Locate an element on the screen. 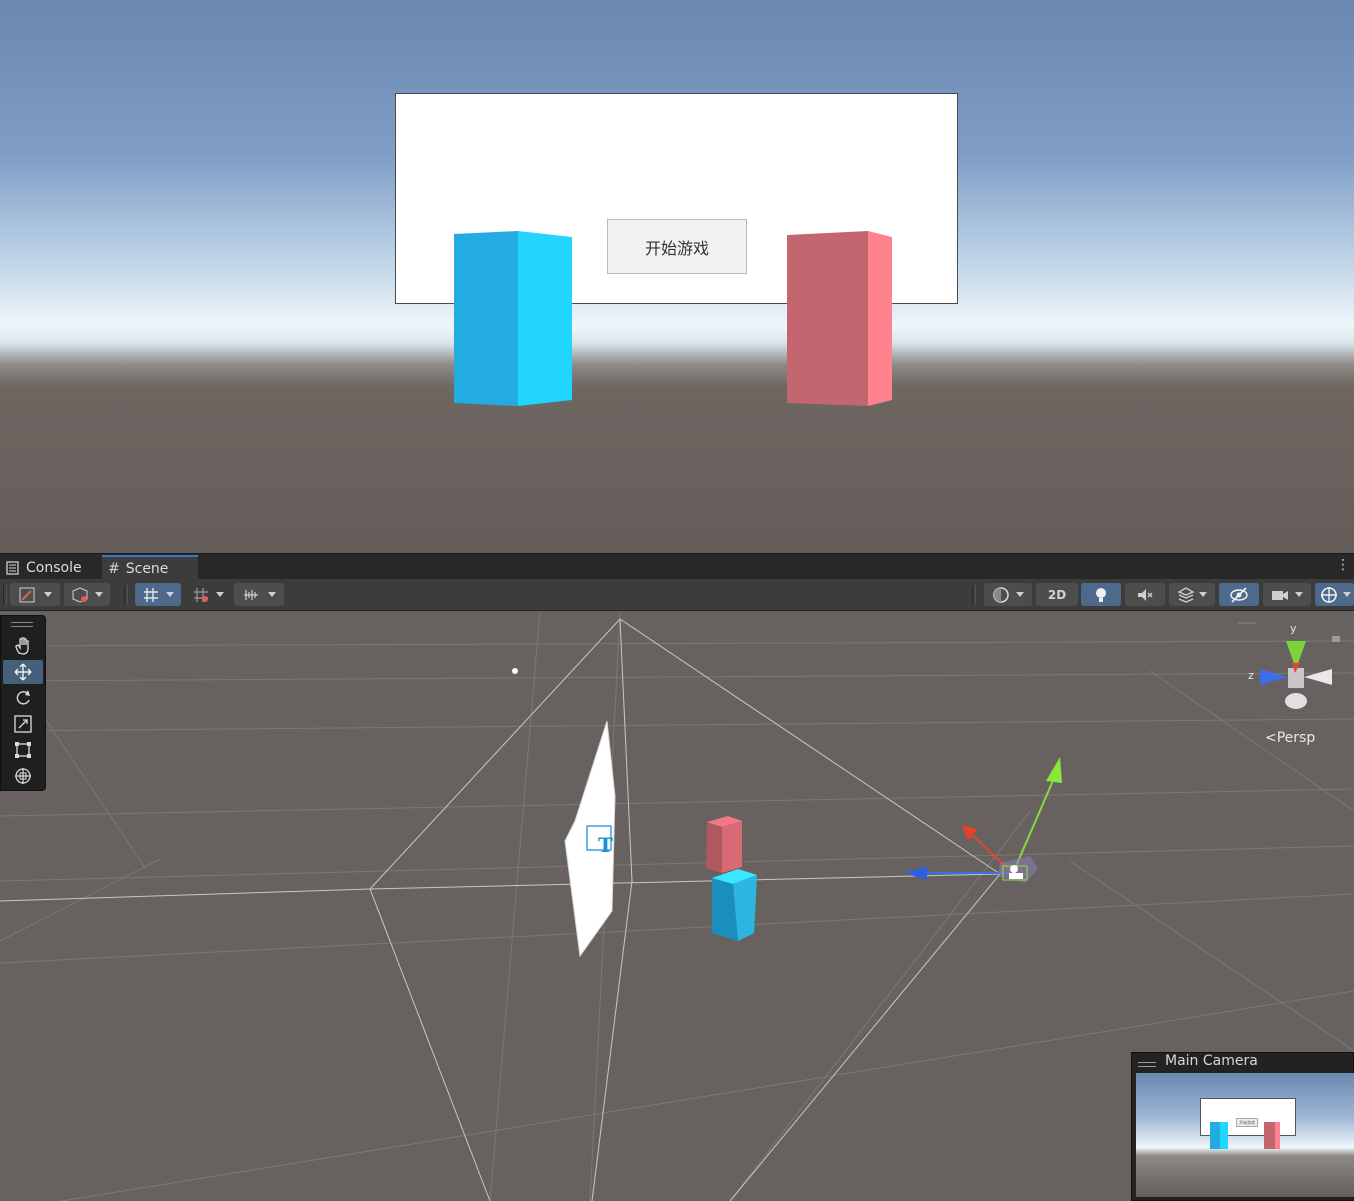  axis-y-label: y is located at coordinates (1293, 628).